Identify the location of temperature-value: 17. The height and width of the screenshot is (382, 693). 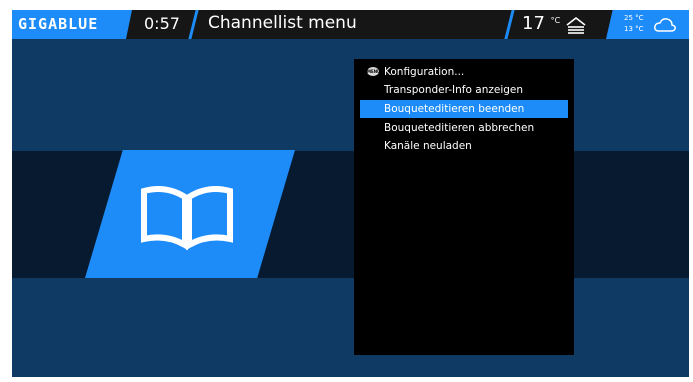
(533, 23).